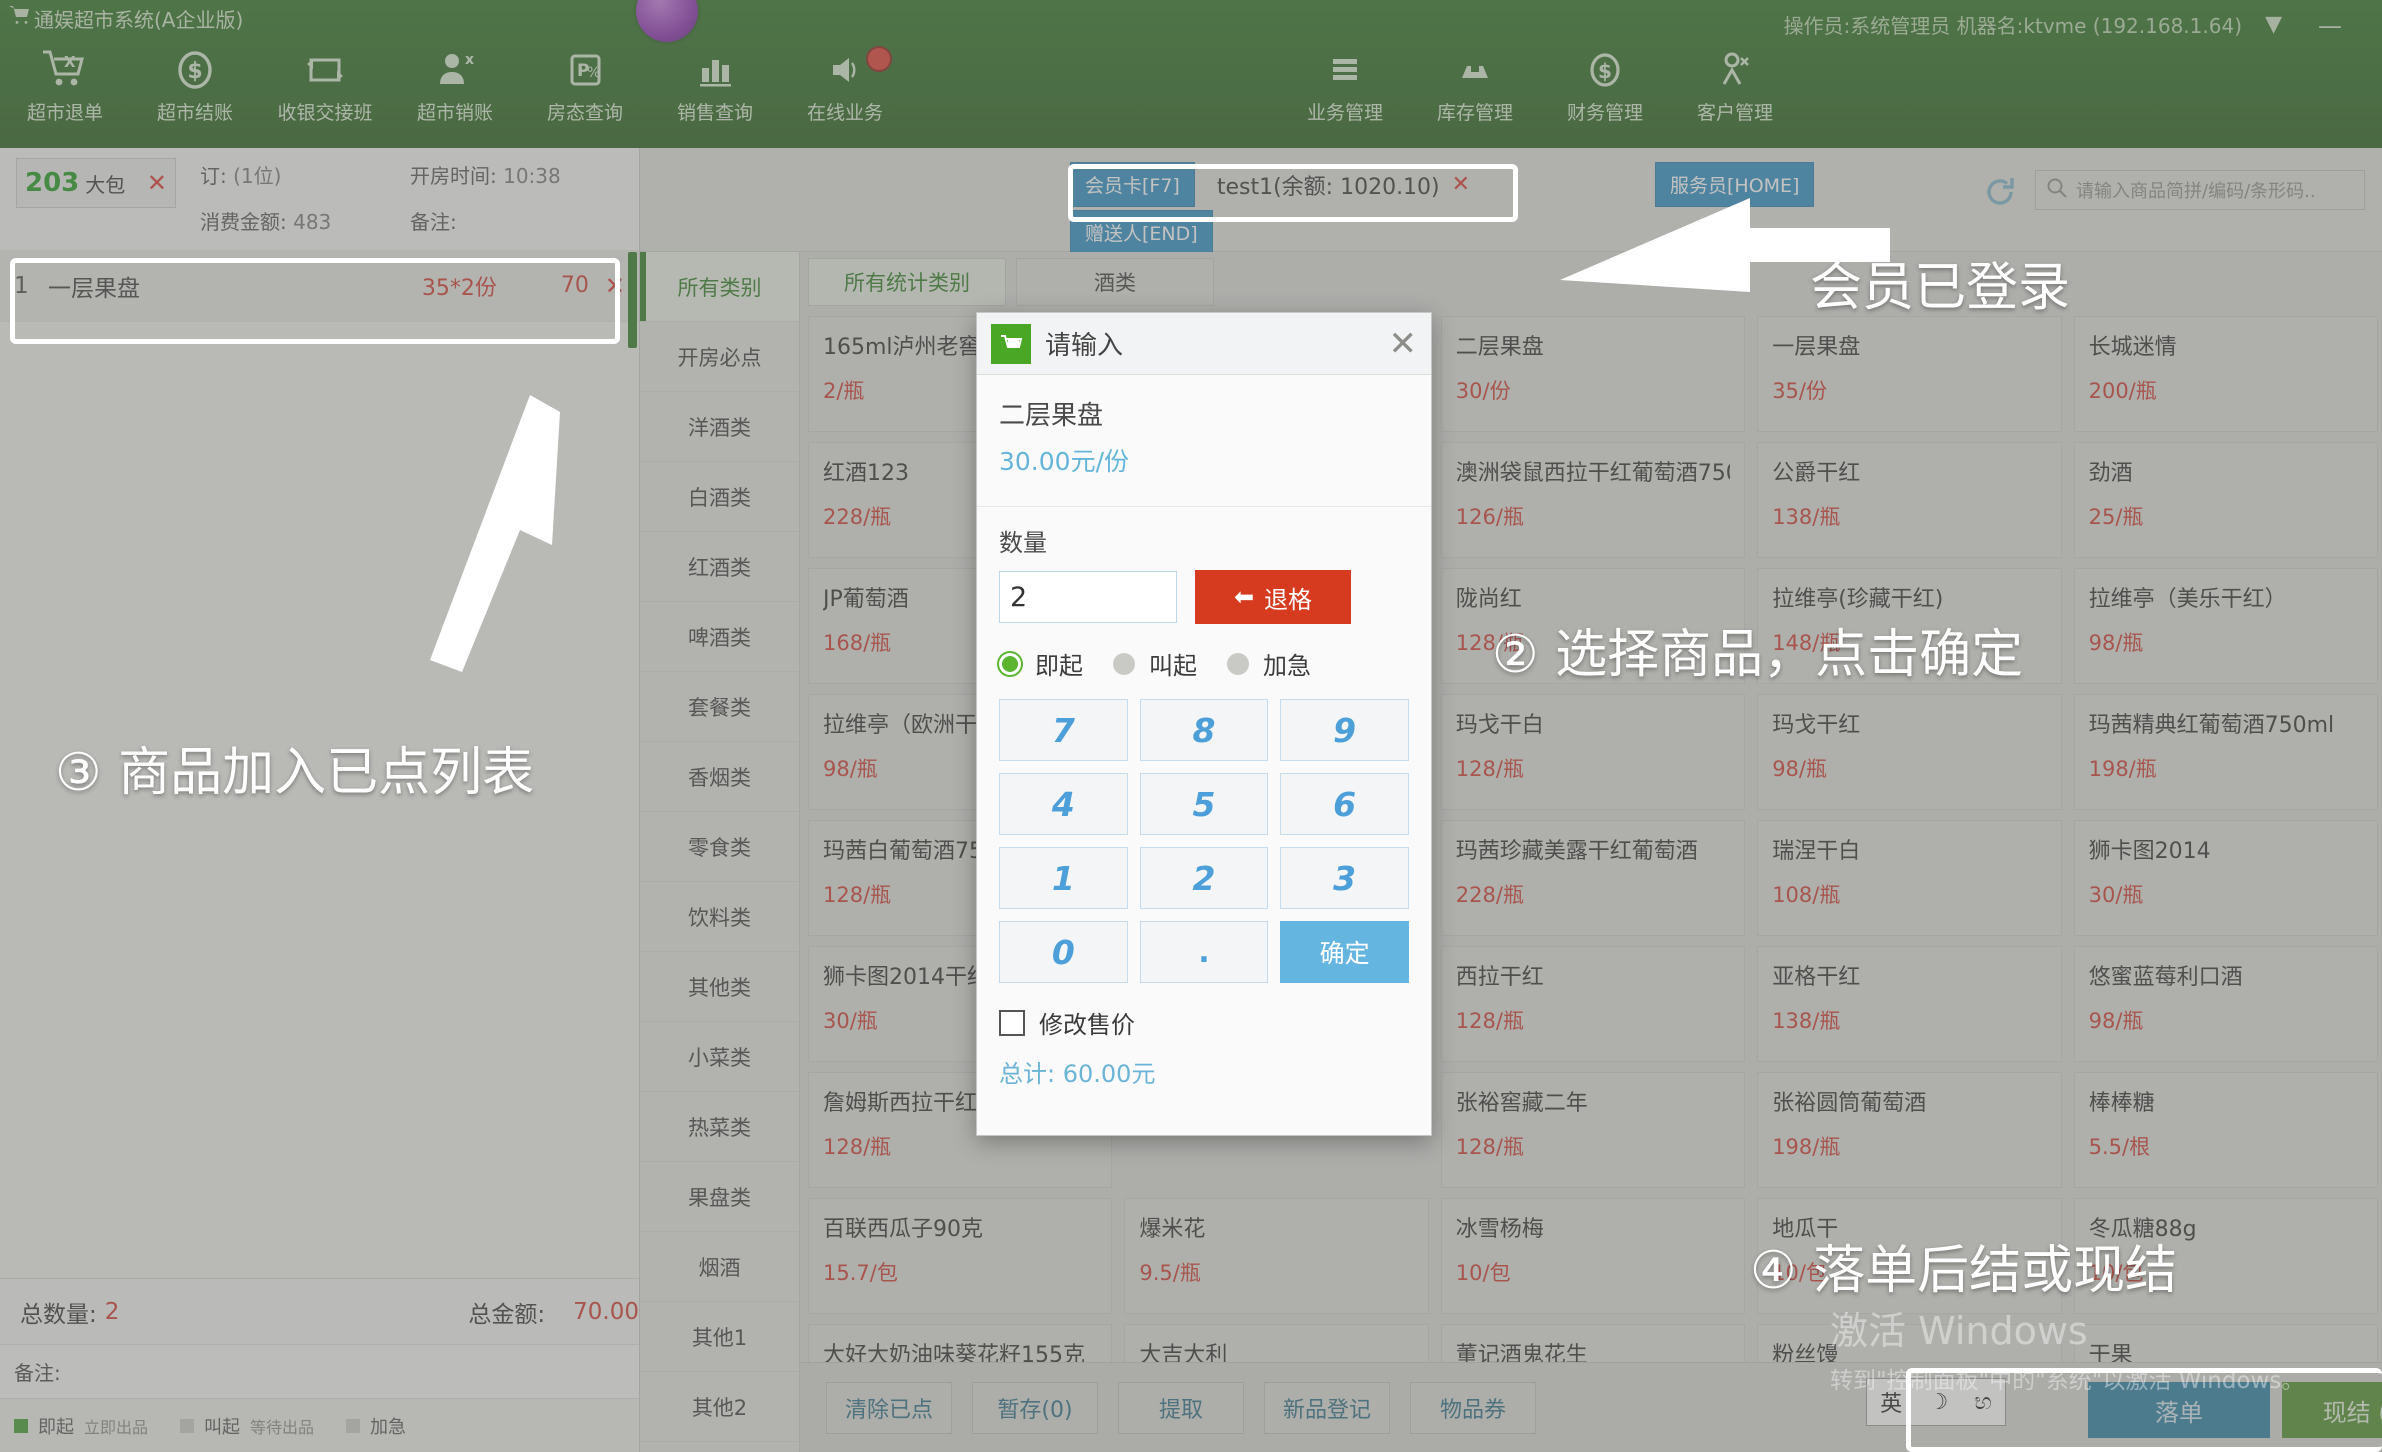 The height and width of the screenshot is (1452, 2382). I want to click on product-card-4: 长城迷情 200/瓶, so click(2225, 374).